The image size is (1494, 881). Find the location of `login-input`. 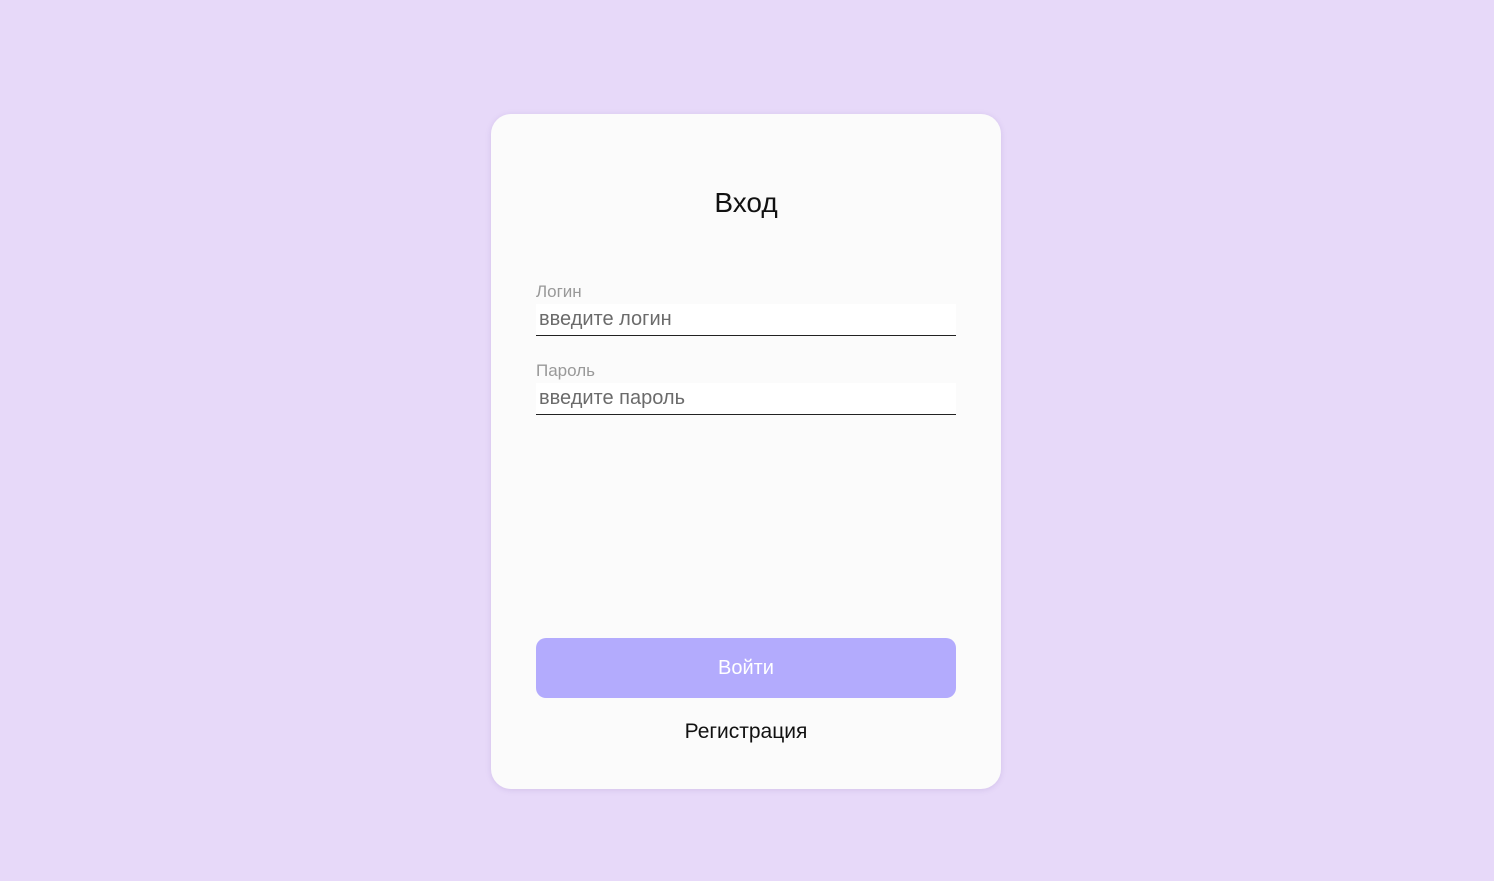

login-input is located at coordinates (746, 320).